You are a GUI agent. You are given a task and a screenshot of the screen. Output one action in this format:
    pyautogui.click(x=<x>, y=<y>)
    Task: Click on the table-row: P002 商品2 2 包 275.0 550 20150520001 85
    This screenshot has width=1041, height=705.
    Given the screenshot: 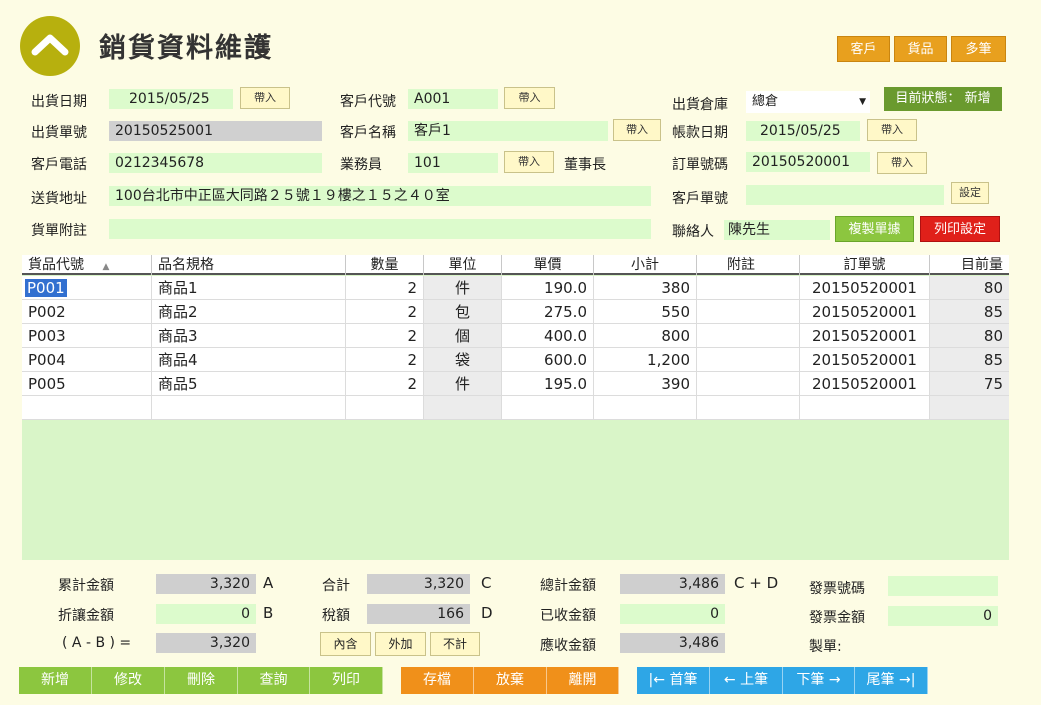 What is the action you would take?
    pyautogui.click(x=515, y=312)
    